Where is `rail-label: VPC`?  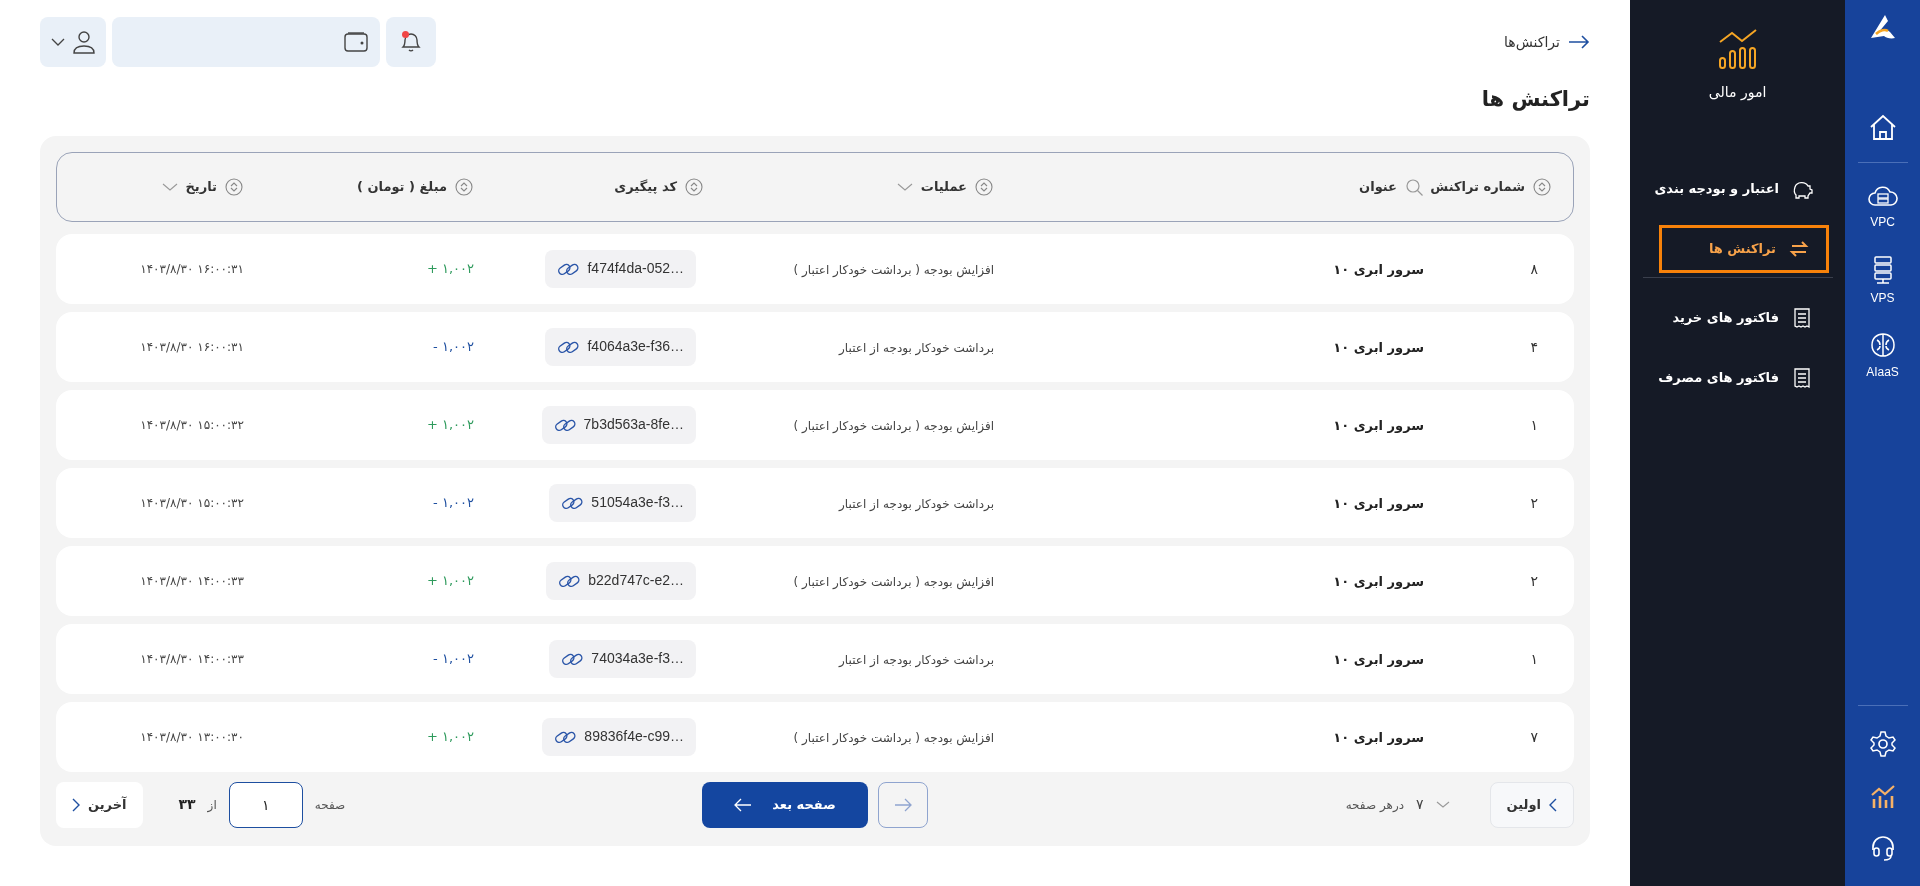 rail-label: VPC is located at coordinates (1882, 222).